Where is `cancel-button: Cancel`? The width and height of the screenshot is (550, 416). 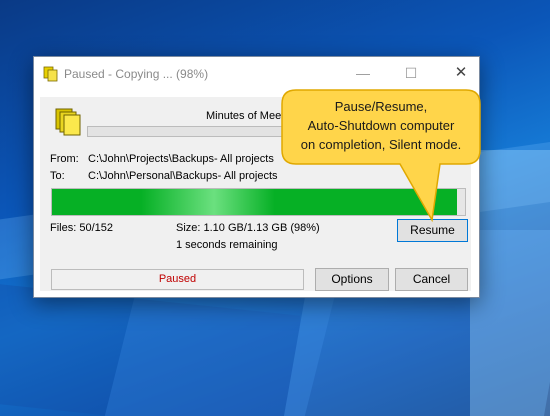 cancel-button: Cancel is located at coordinates (431, 279).